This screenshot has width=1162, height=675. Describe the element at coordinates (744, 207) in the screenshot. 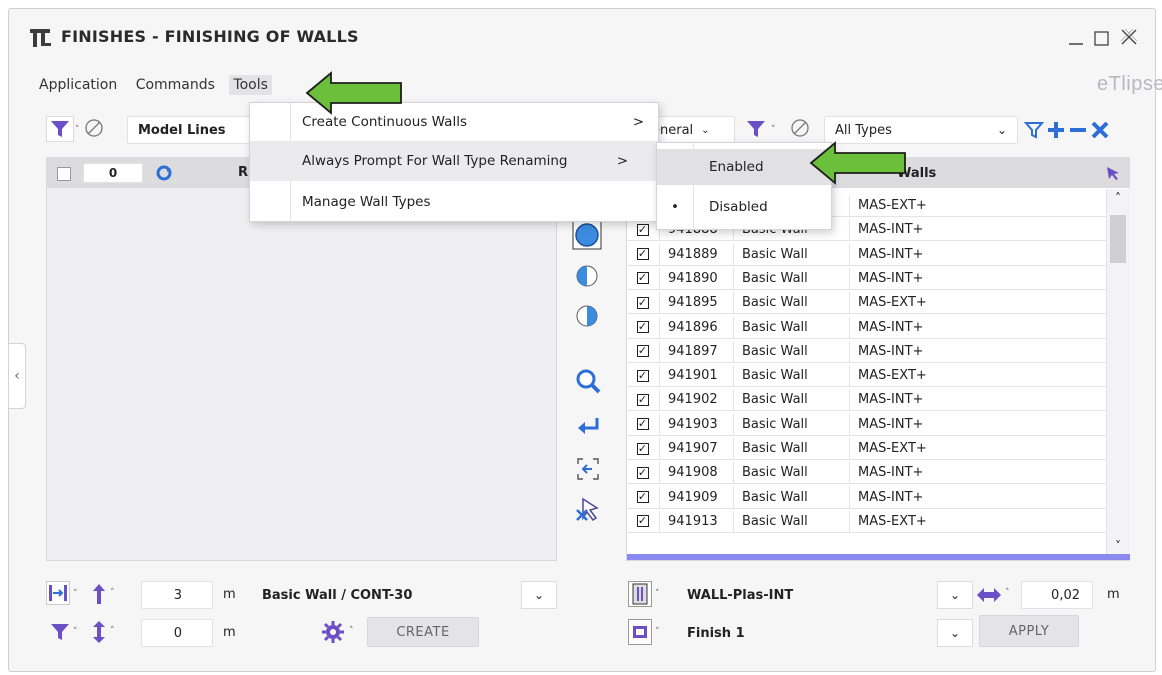

I see `submenu-item-disabled: • Disabled` at that location.